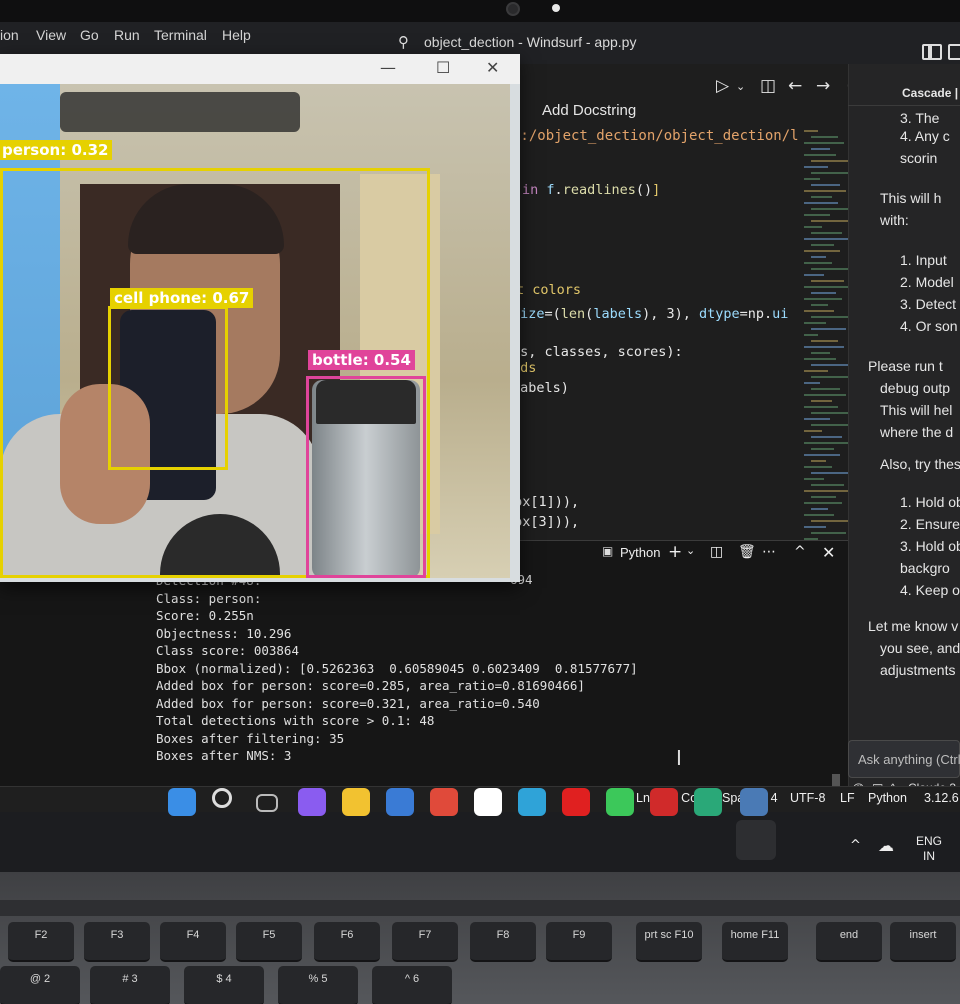 This screenshot has height=1004, width=960. Describe the element at coordinates (127, 35) in the screenshot. I see `menu-run: Run` at that location.